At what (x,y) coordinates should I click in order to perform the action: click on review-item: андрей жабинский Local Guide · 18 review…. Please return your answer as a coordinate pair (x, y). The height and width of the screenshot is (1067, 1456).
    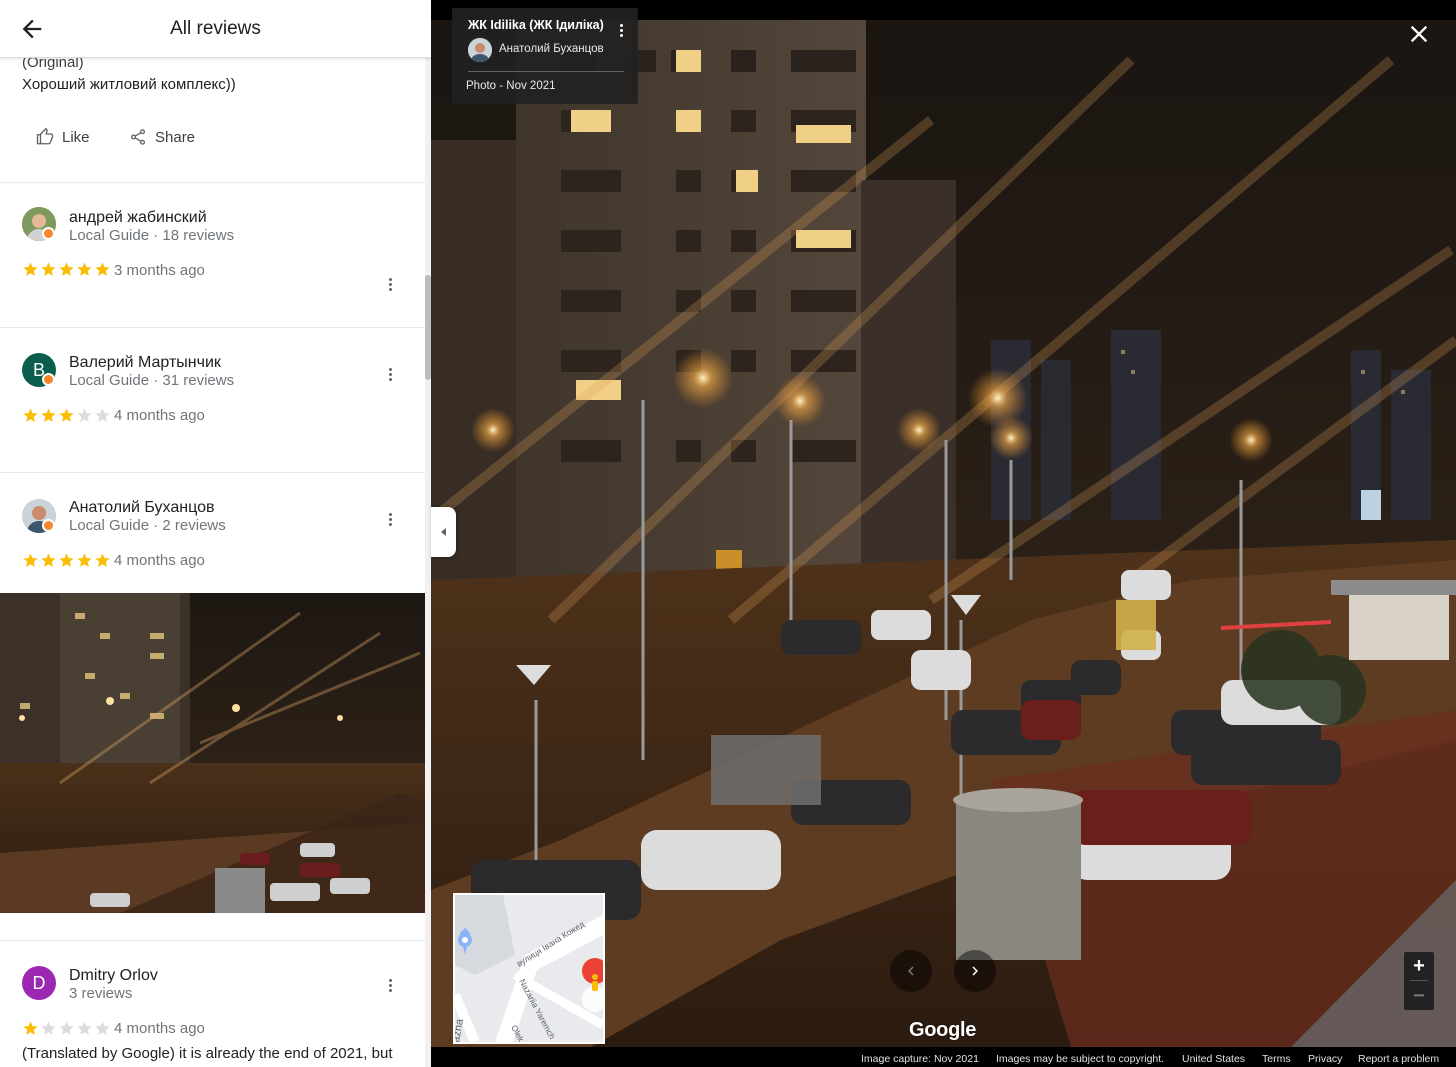
    Looking at the image, I should click on (212, 255).